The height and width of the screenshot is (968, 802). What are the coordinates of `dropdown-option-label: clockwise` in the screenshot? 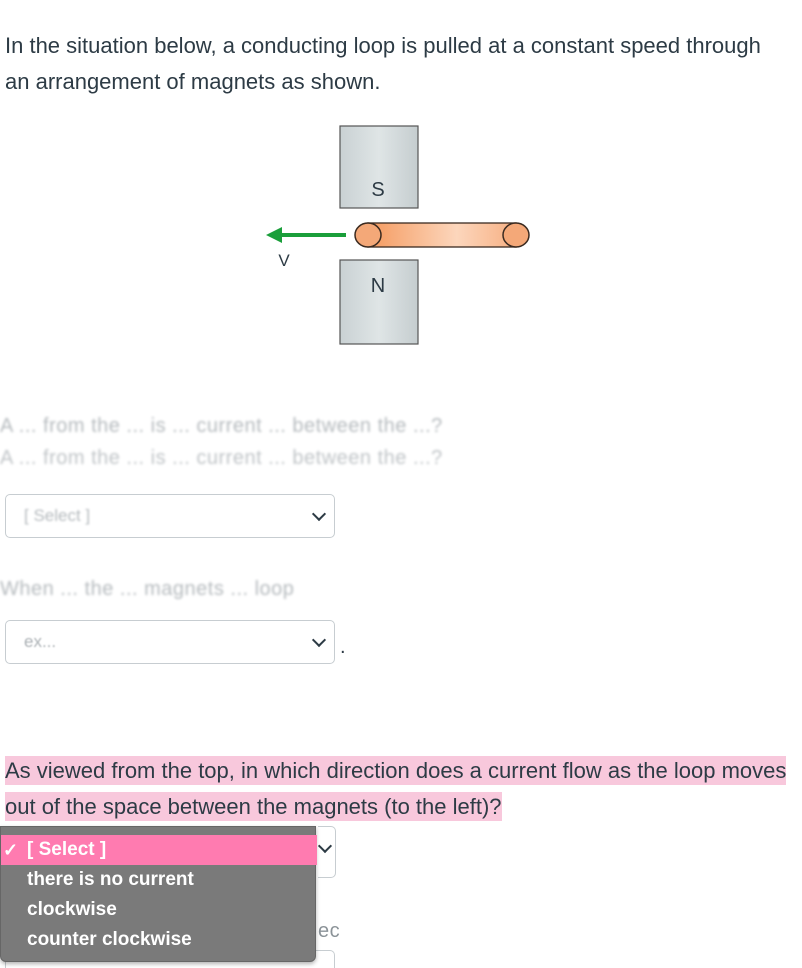 It's located at (72, 909).